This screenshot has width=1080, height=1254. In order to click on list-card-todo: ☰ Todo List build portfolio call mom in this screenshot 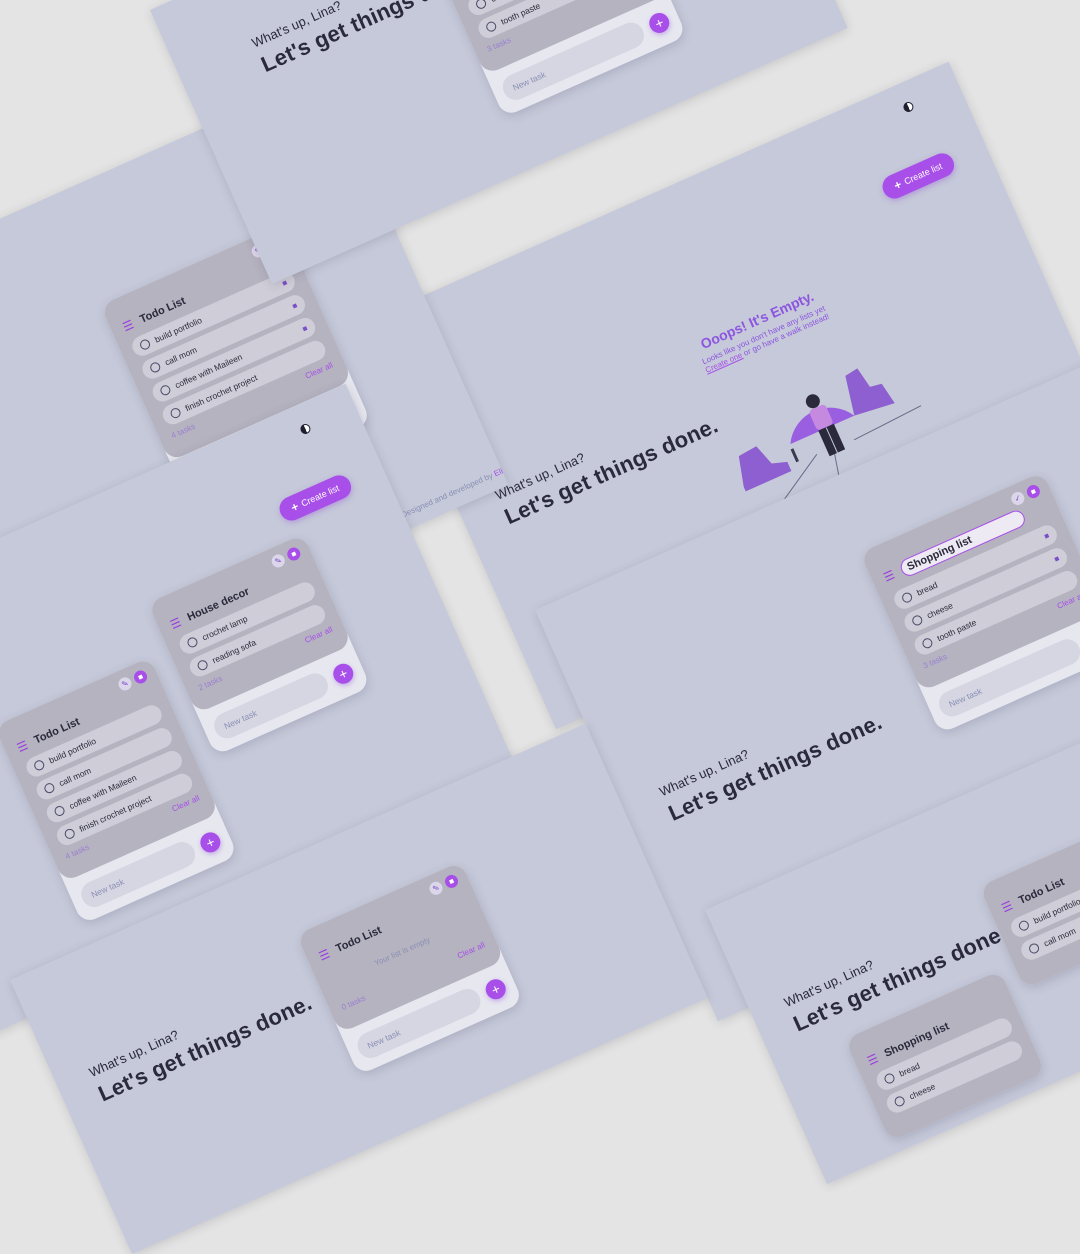, I will do `click(1029, 903)`.